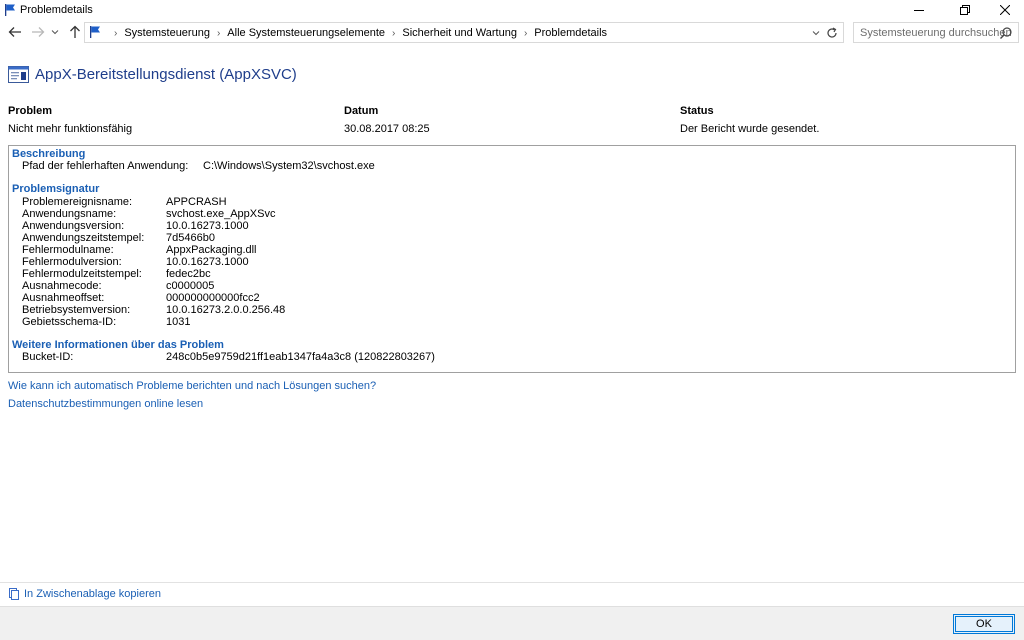 Image resolution: width=1024 pixels, height=640 pixels. Describe the element at coordinates (49, 154) in the screenshot. I see `description-heading: Beschreibung` at that location.